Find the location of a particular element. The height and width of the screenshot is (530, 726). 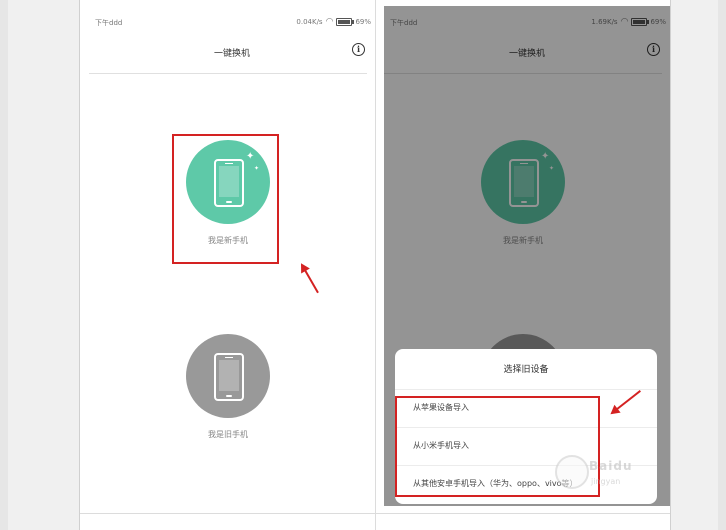

phone-icon is located at coordinates (229, 377).